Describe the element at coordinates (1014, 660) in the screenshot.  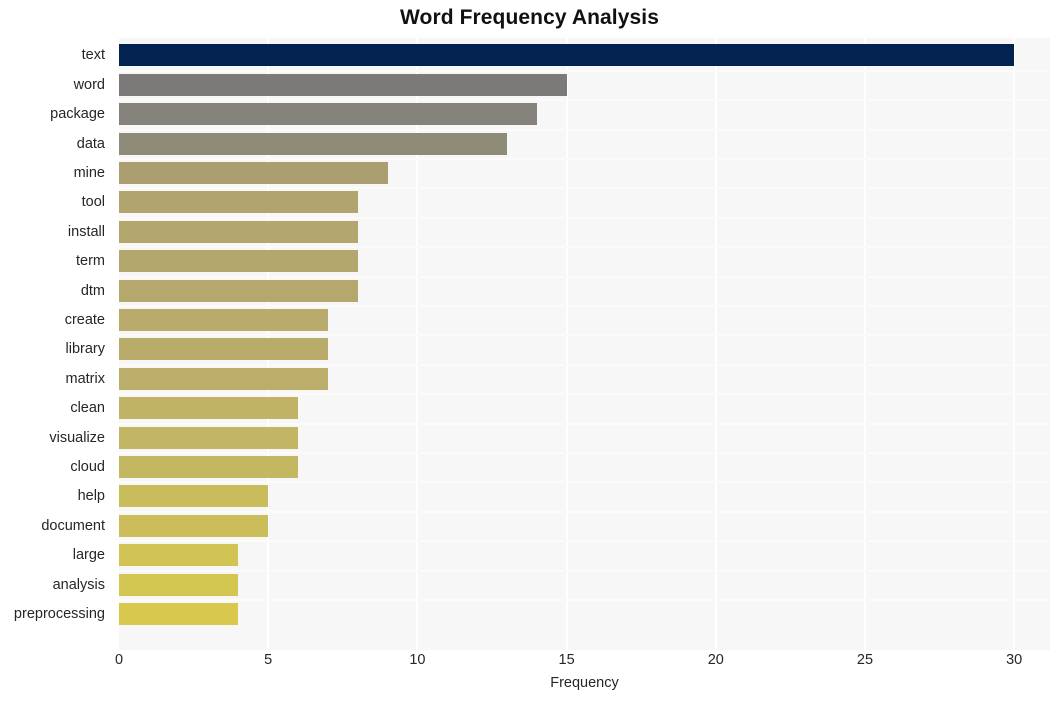
I see `x-axis-tick-label: 30` at that location.